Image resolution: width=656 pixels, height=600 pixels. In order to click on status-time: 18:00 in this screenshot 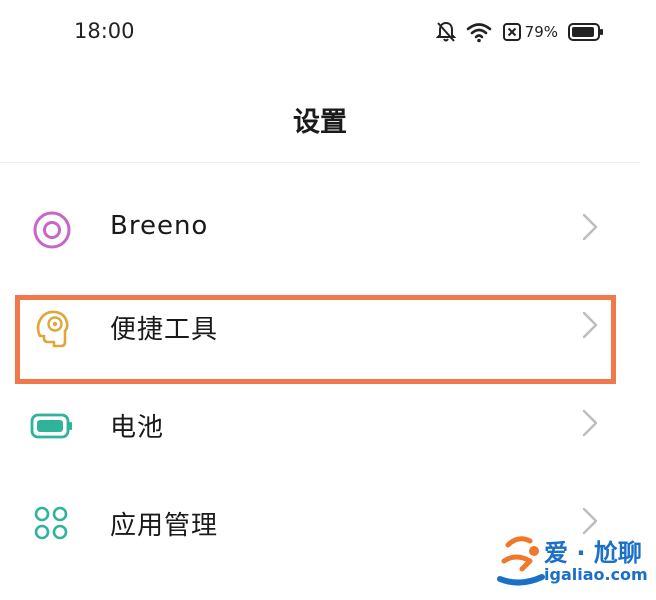, I will do `click(104, 31)`.